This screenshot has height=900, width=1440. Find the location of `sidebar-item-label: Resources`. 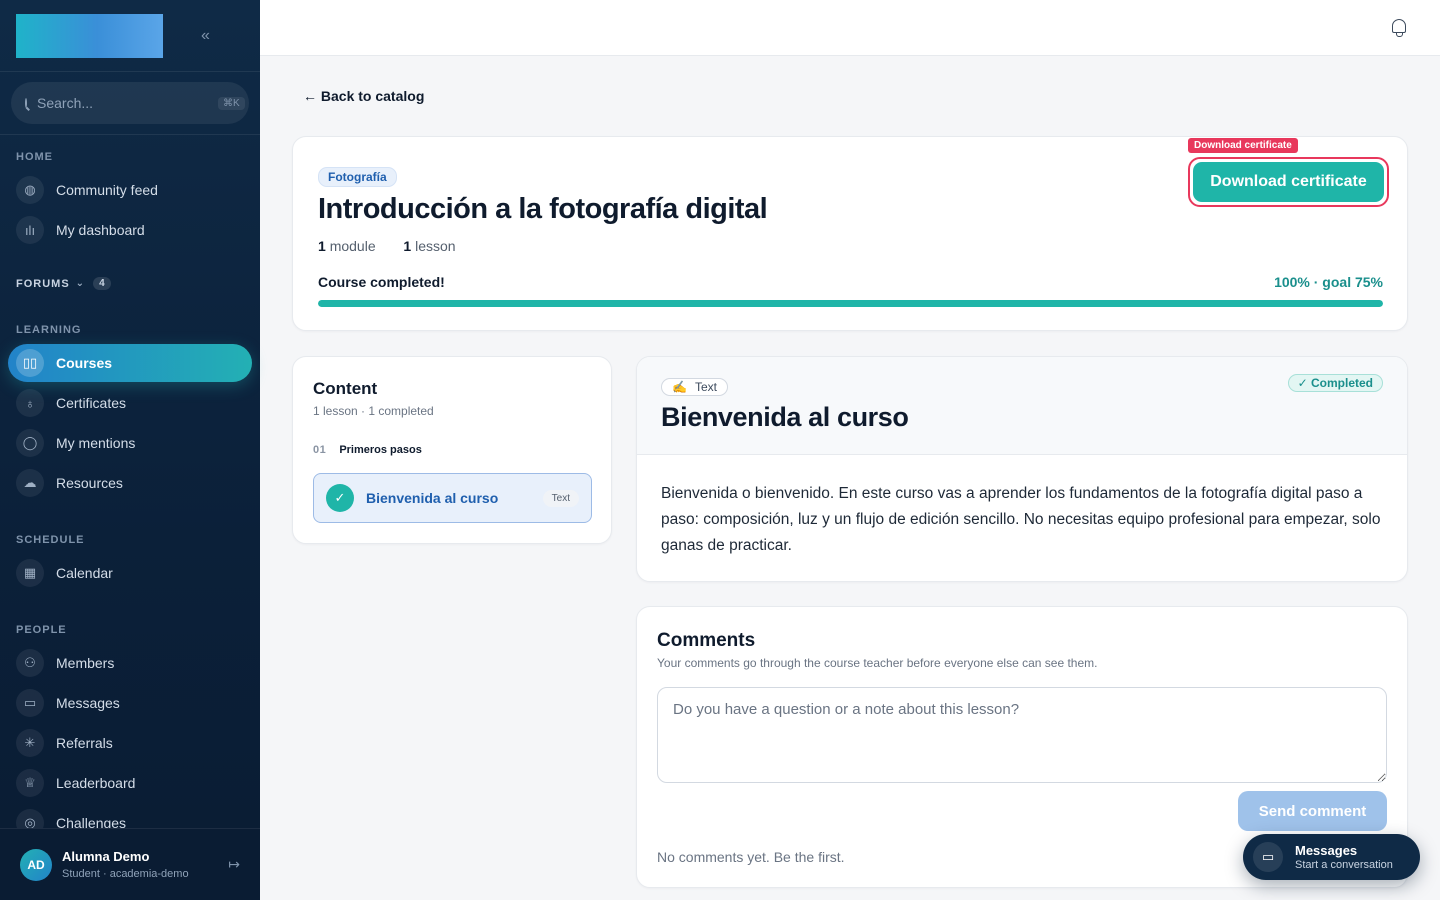

sidebar-item-label: Resources is located at coordinates (89, 483).